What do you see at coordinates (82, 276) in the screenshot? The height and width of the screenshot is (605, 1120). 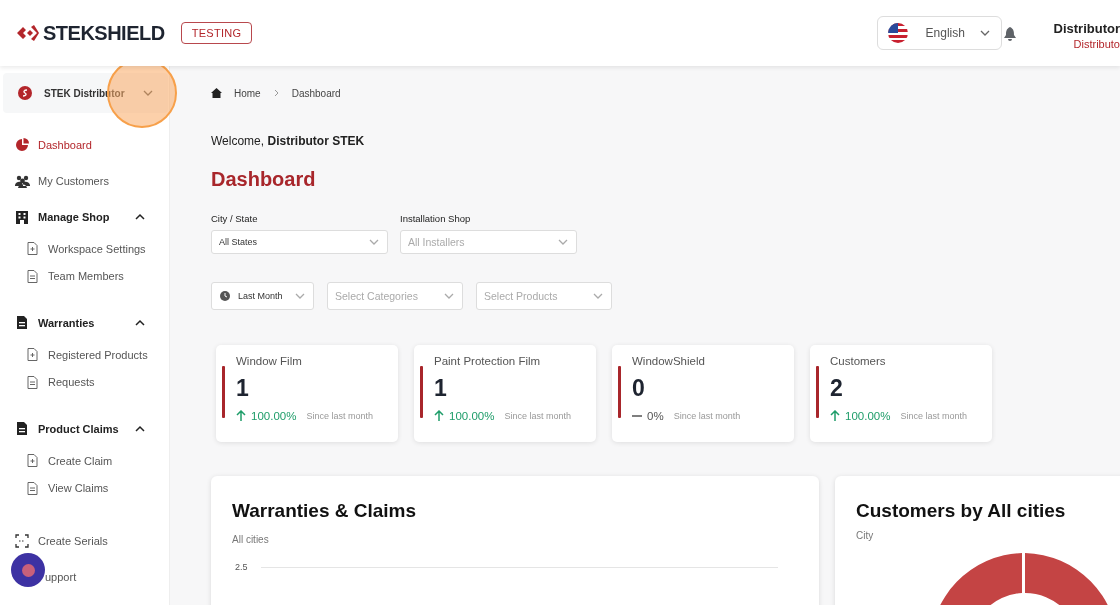 I see `nav-subitem: Team Members` at bounding box center [82, 276].